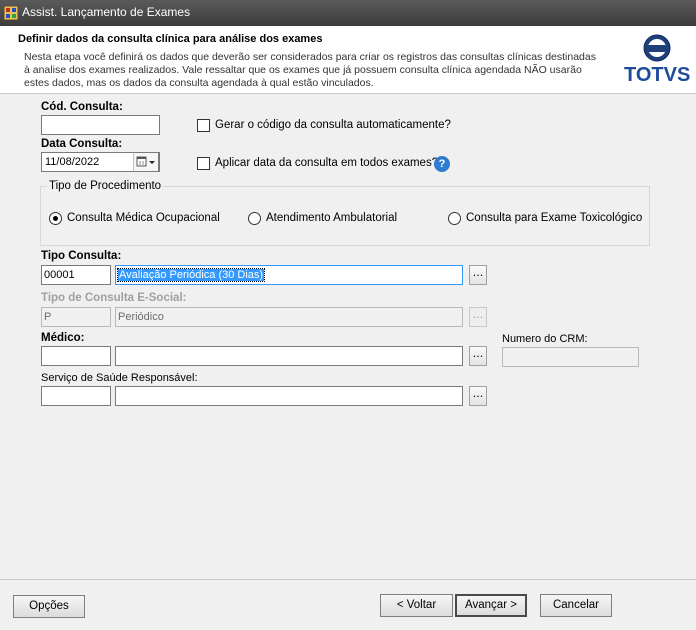  What do you see at coordinates (289, 396) in the screenshot?
I see `servico-saude-name-input` at bounding box center [289, 396].